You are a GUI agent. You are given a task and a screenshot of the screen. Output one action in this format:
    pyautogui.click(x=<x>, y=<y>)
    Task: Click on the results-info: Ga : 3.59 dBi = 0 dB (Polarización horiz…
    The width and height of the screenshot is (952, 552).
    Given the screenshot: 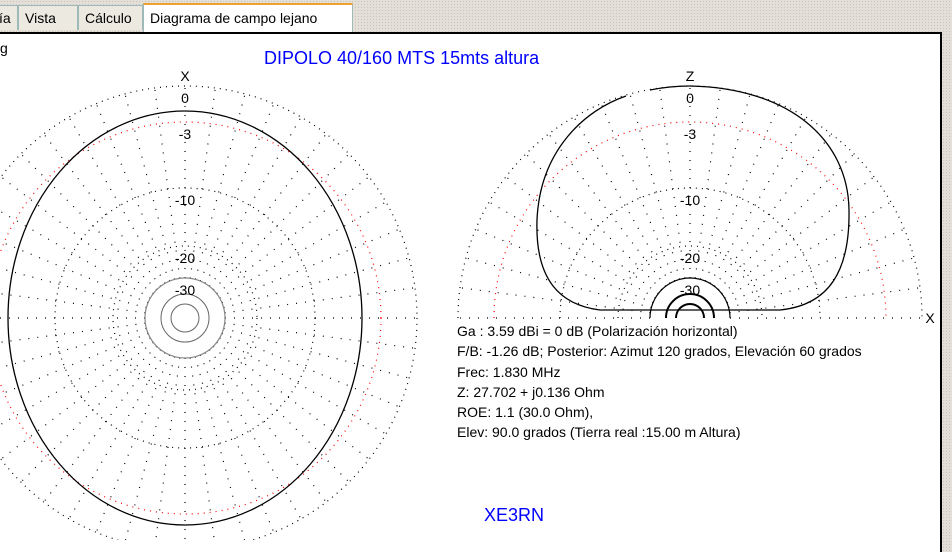 What is the action you would take?
    pyautogui.click(x=659, y=382)
    